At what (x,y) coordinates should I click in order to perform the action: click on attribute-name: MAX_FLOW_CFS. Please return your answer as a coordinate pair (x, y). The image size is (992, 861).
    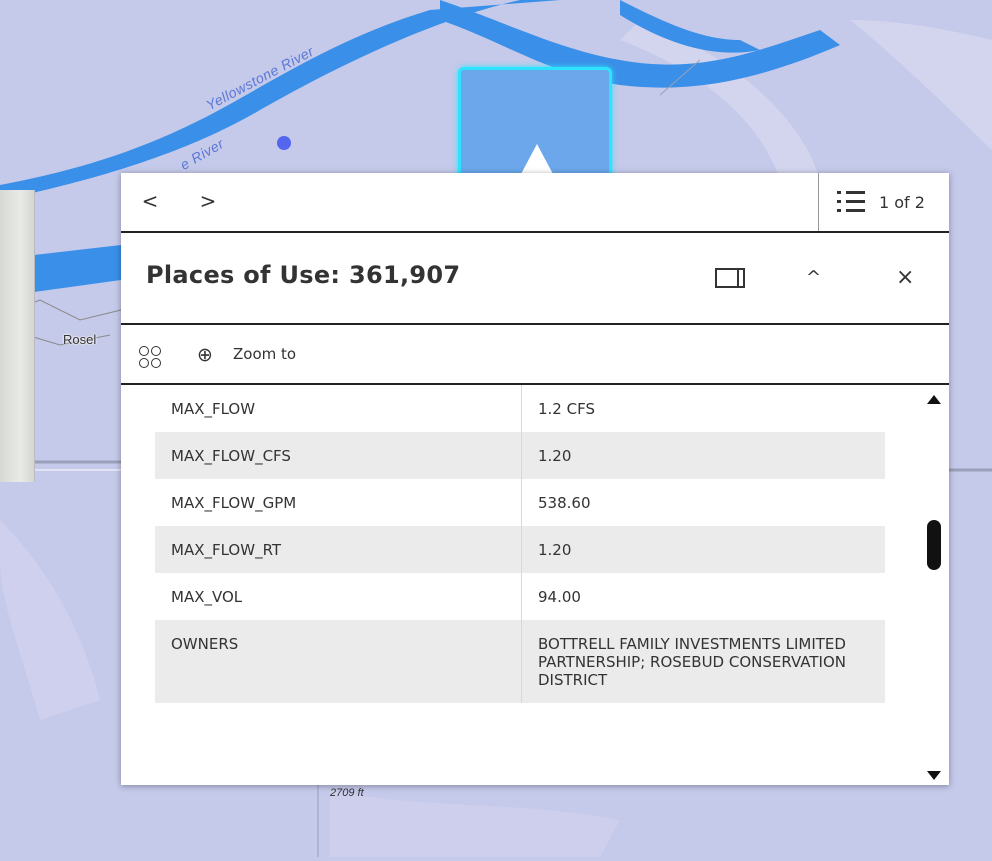
    Looking at the image, I should click on (338, 455).